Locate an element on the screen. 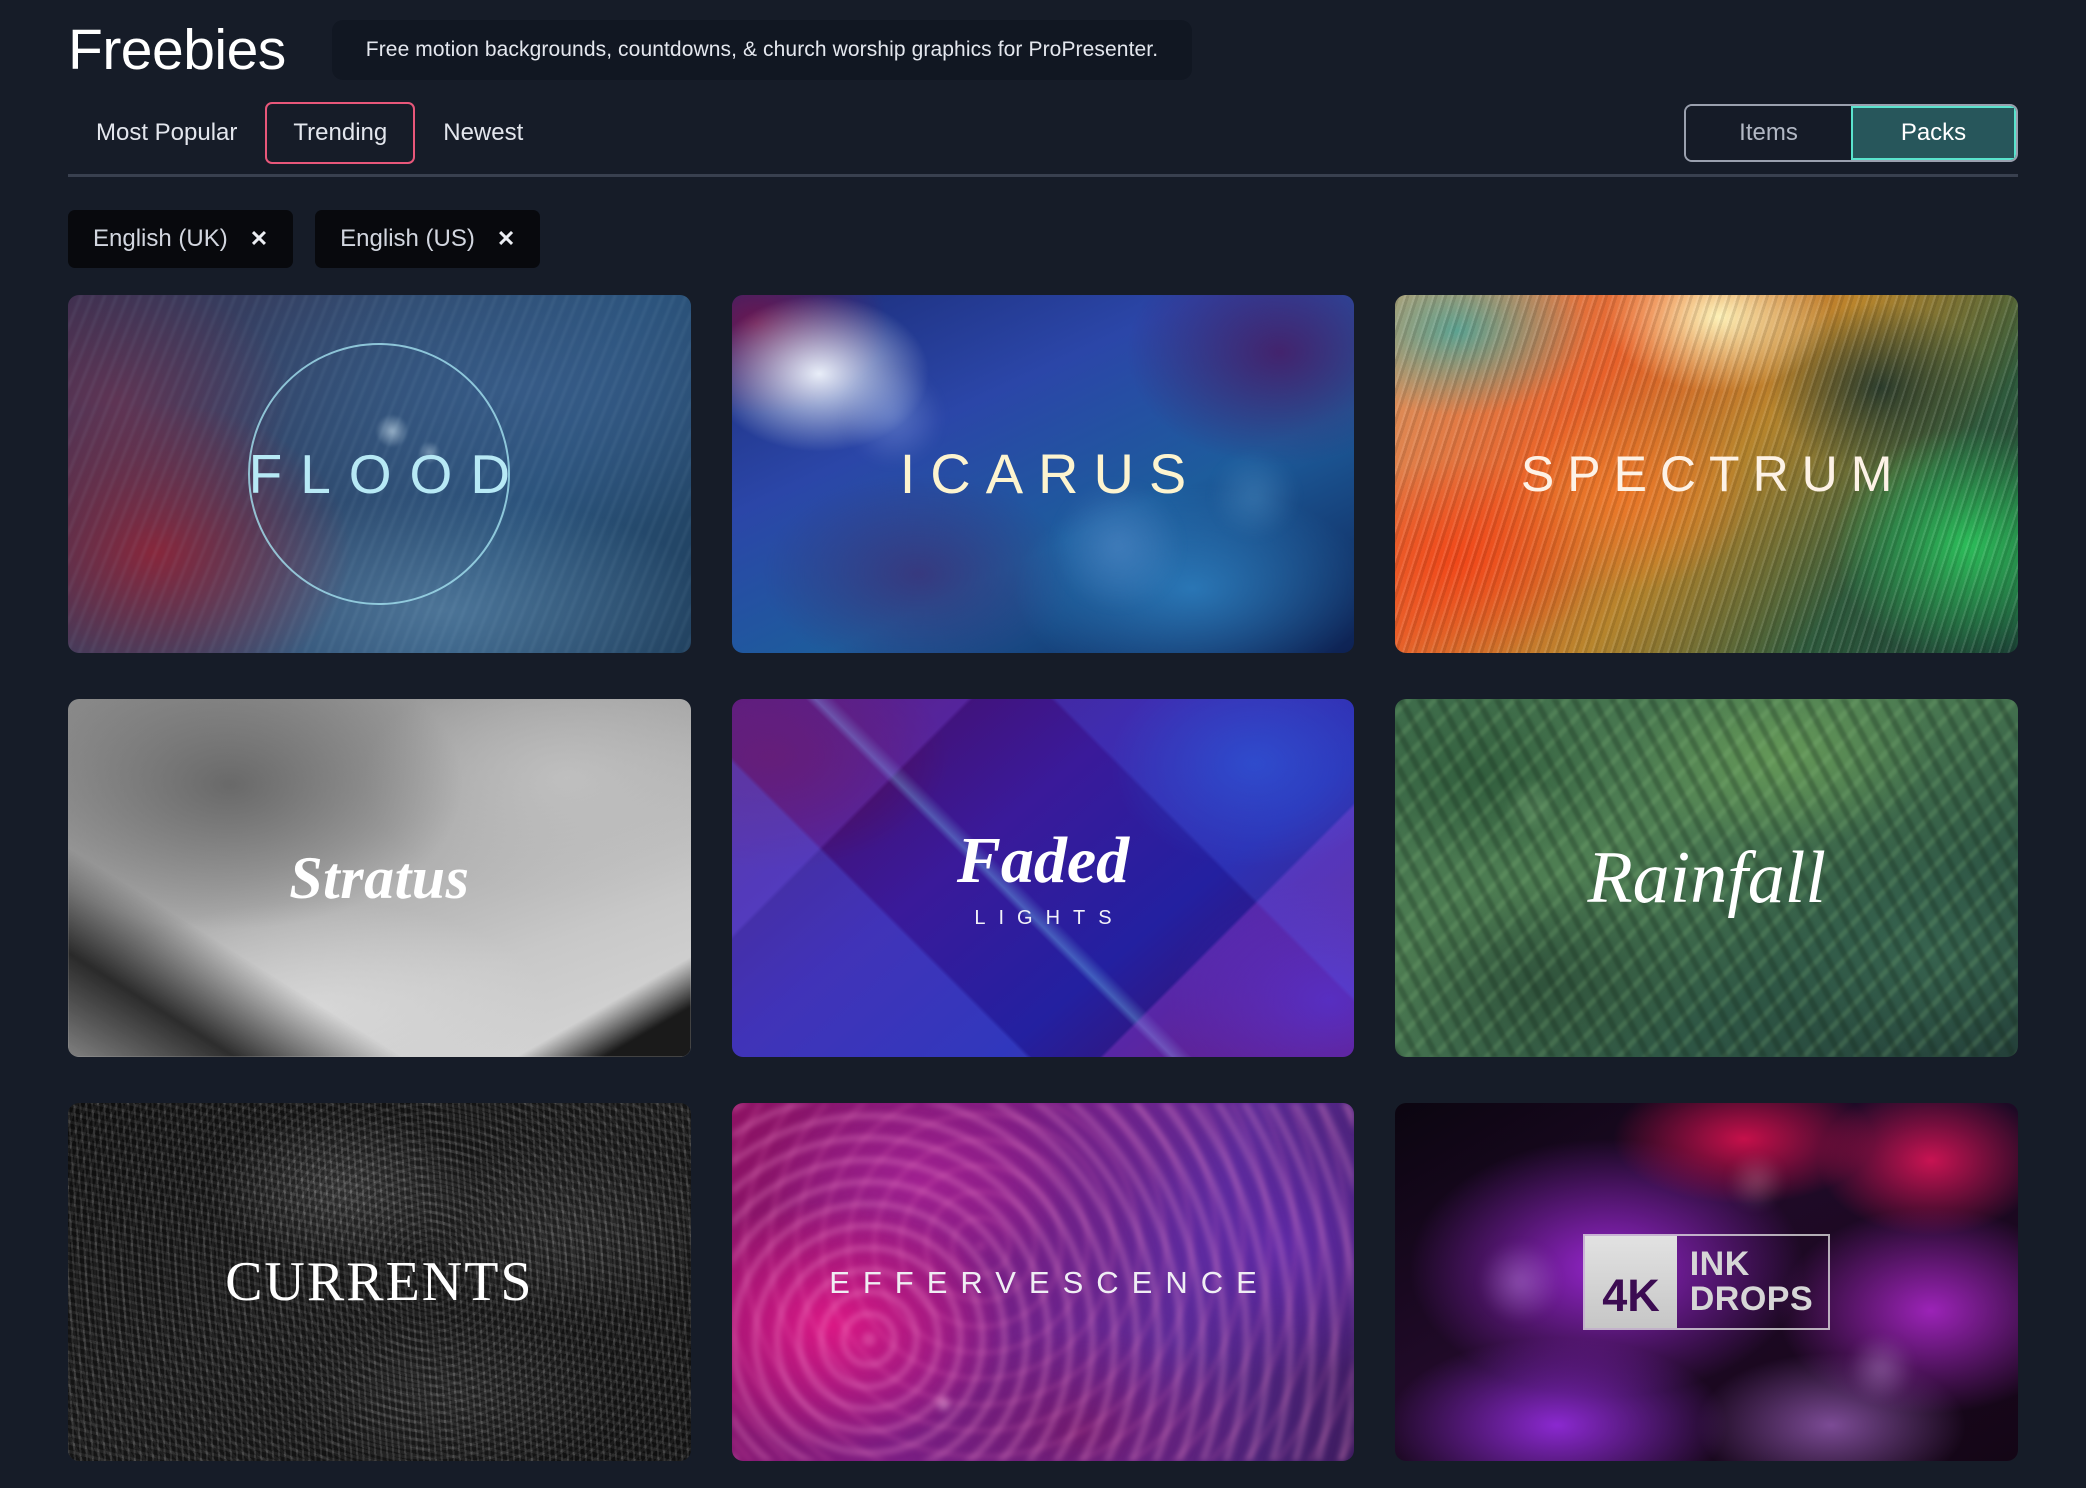  pack-card-spectrum: SPECTRUM is located at coordinates (1706, 474).